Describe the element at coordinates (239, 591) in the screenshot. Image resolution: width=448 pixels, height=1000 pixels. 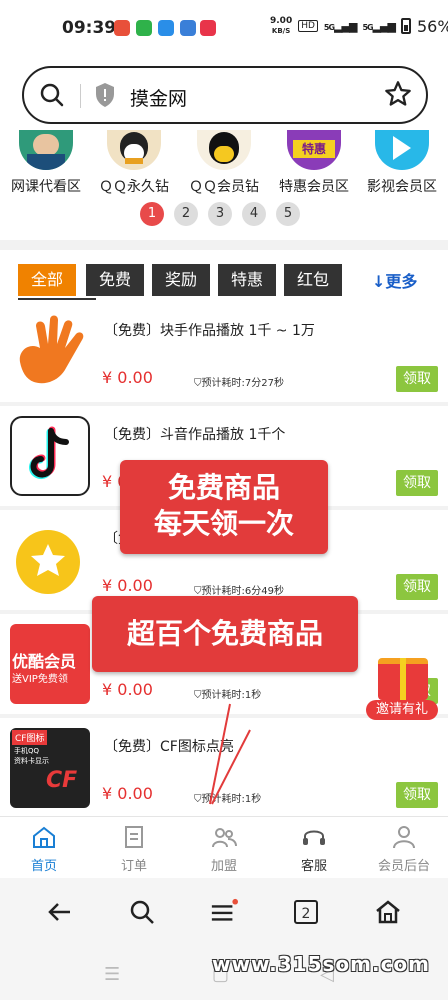
I see `product-eta: ⛉预计耗时:6分49秒` at that location.